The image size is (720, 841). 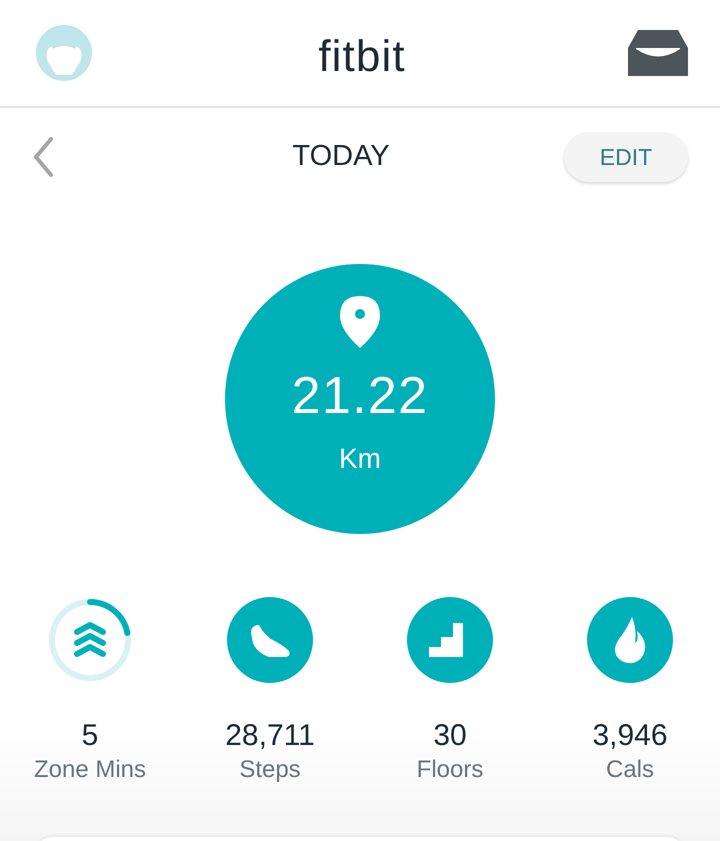 I want to click on date-title: TODAY, so click(x=341, y=156).